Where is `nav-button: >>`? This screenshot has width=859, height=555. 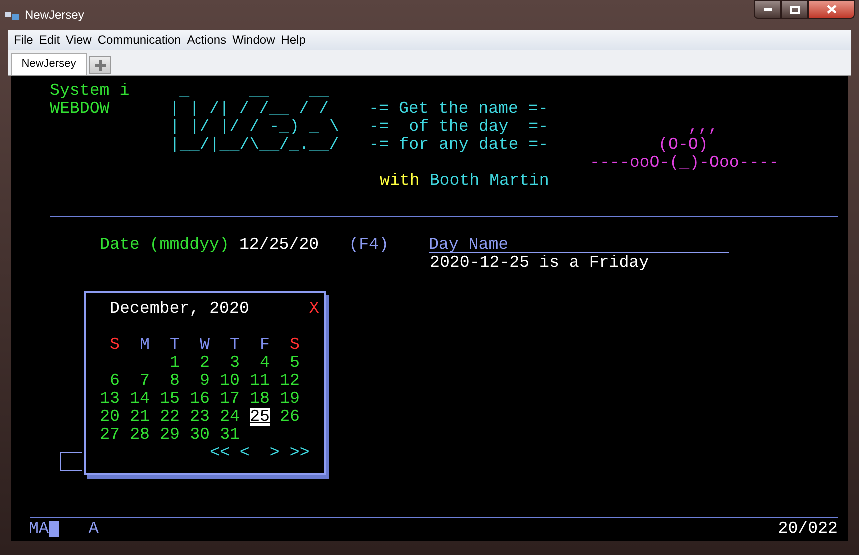 nav-button: >> is located at coordinates (300, 453).